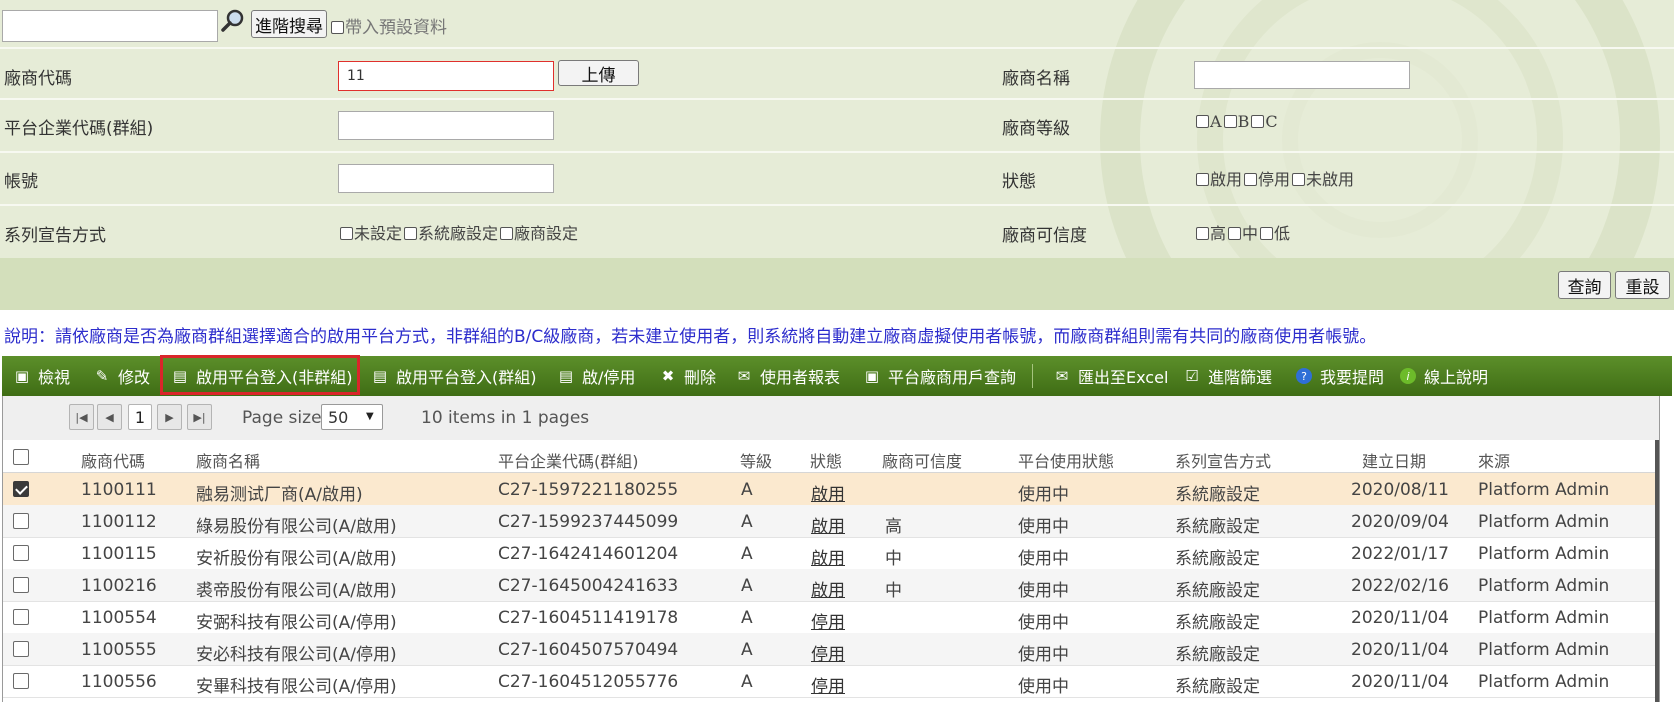 Image resolution: width=1674 pixels, height=702 pixels. What do you see at coordinates (1340, 376) in the screenshot?
I see `ask-question-button: ? 我要提問` at bounding box center [1340, 376].